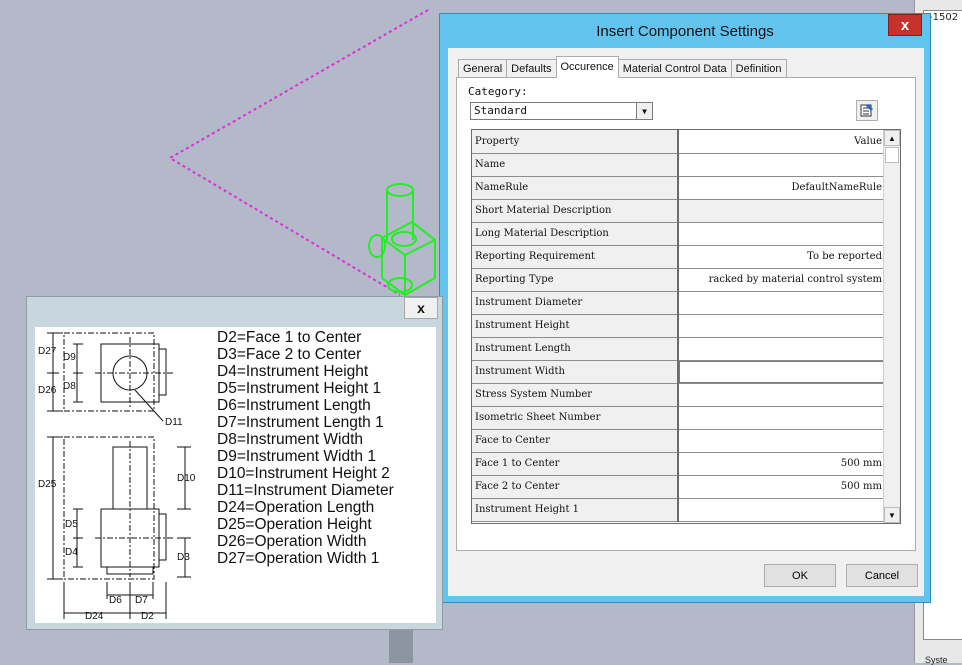 The width and height of the screenshot is (962, 665). Describe the element at coordinates (47, 351) in the screenshot. I see `dim-label-d27: D27` at that location.